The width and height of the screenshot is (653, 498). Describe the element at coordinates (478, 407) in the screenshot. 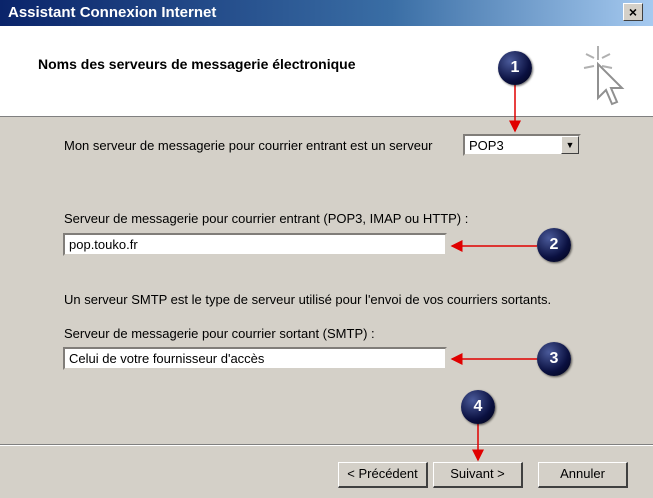

I see `annotation-badge-4: 4` at that location.